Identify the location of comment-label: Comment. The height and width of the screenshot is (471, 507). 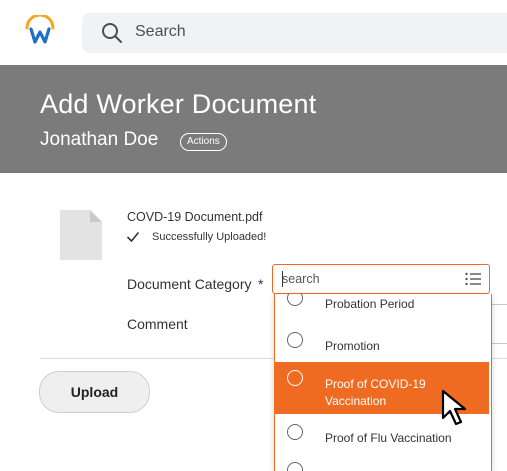
(157, 324).